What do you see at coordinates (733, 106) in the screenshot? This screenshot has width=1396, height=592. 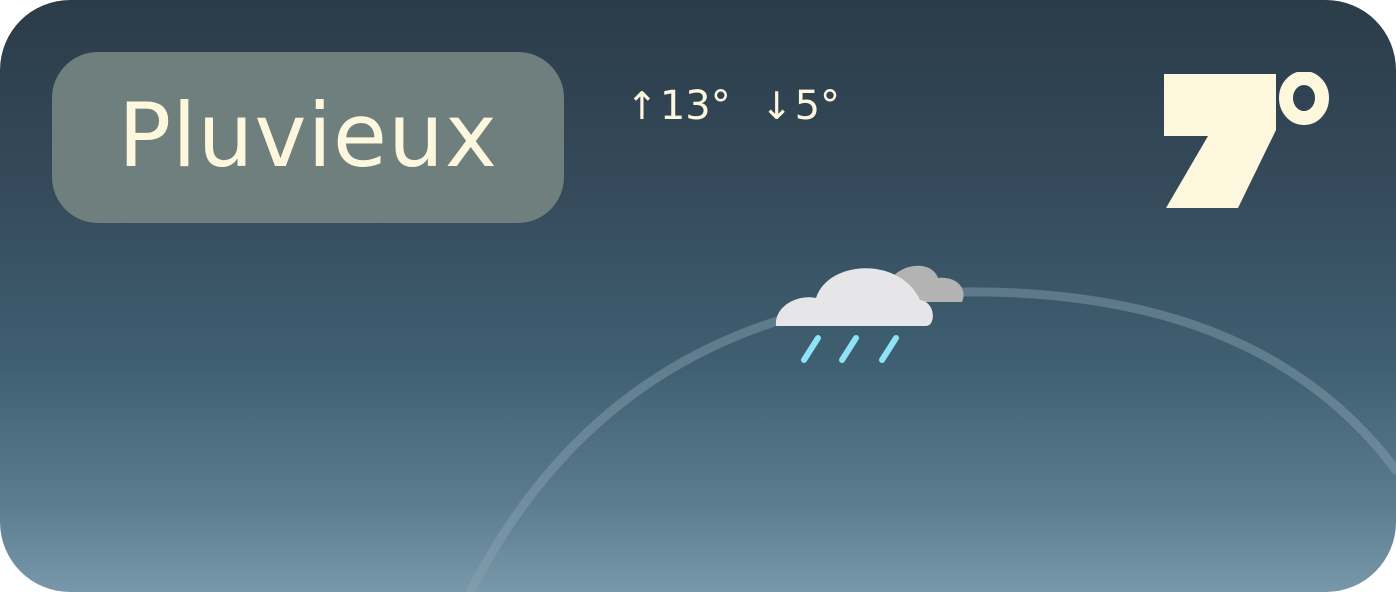 I see `high-low-temps: ↑ 13° ↓ 5°` at bounding box center [733, 106].